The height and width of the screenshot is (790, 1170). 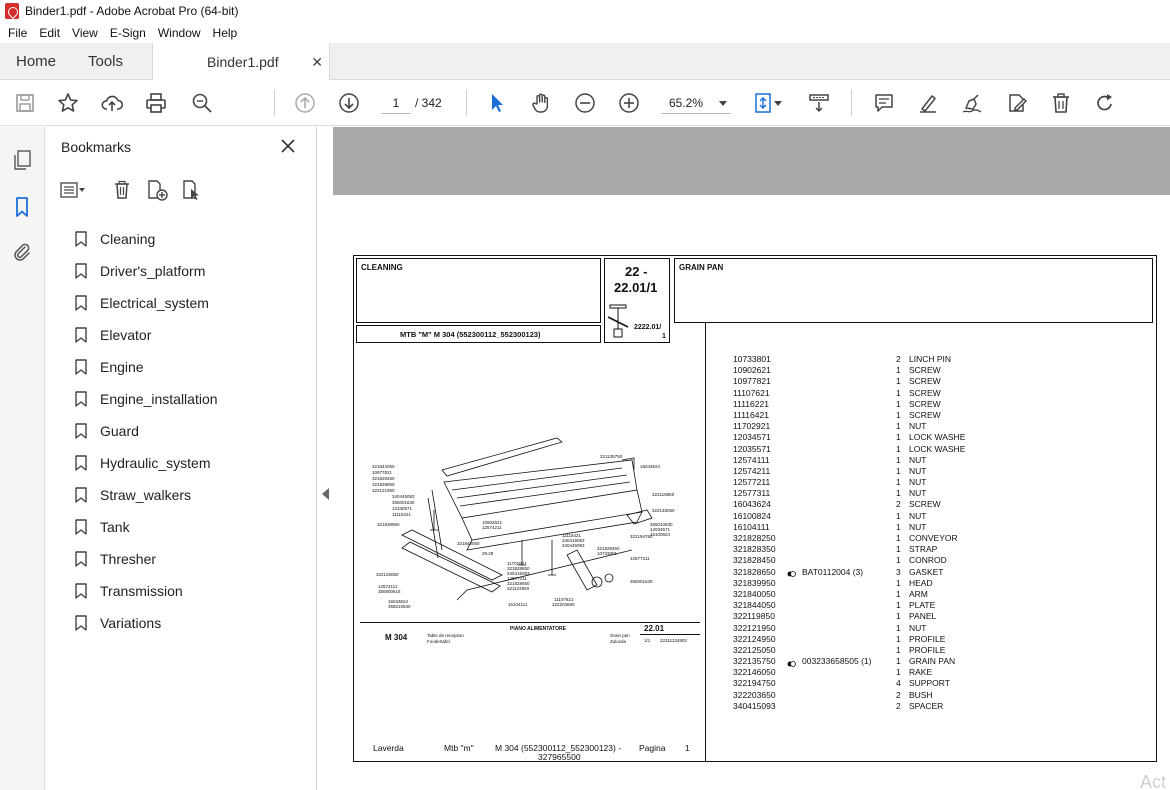 What do you see at coordinates (112, 103) in the screenshot?
I see `upload-cloud-icon` at bounding box center [112, 103].